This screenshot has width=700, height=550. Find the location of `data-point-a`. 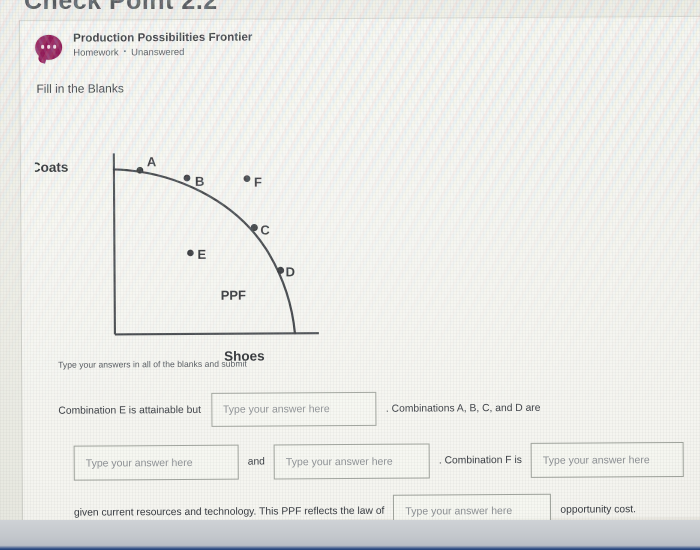

data-point-a is located at coordinates (140, 170).